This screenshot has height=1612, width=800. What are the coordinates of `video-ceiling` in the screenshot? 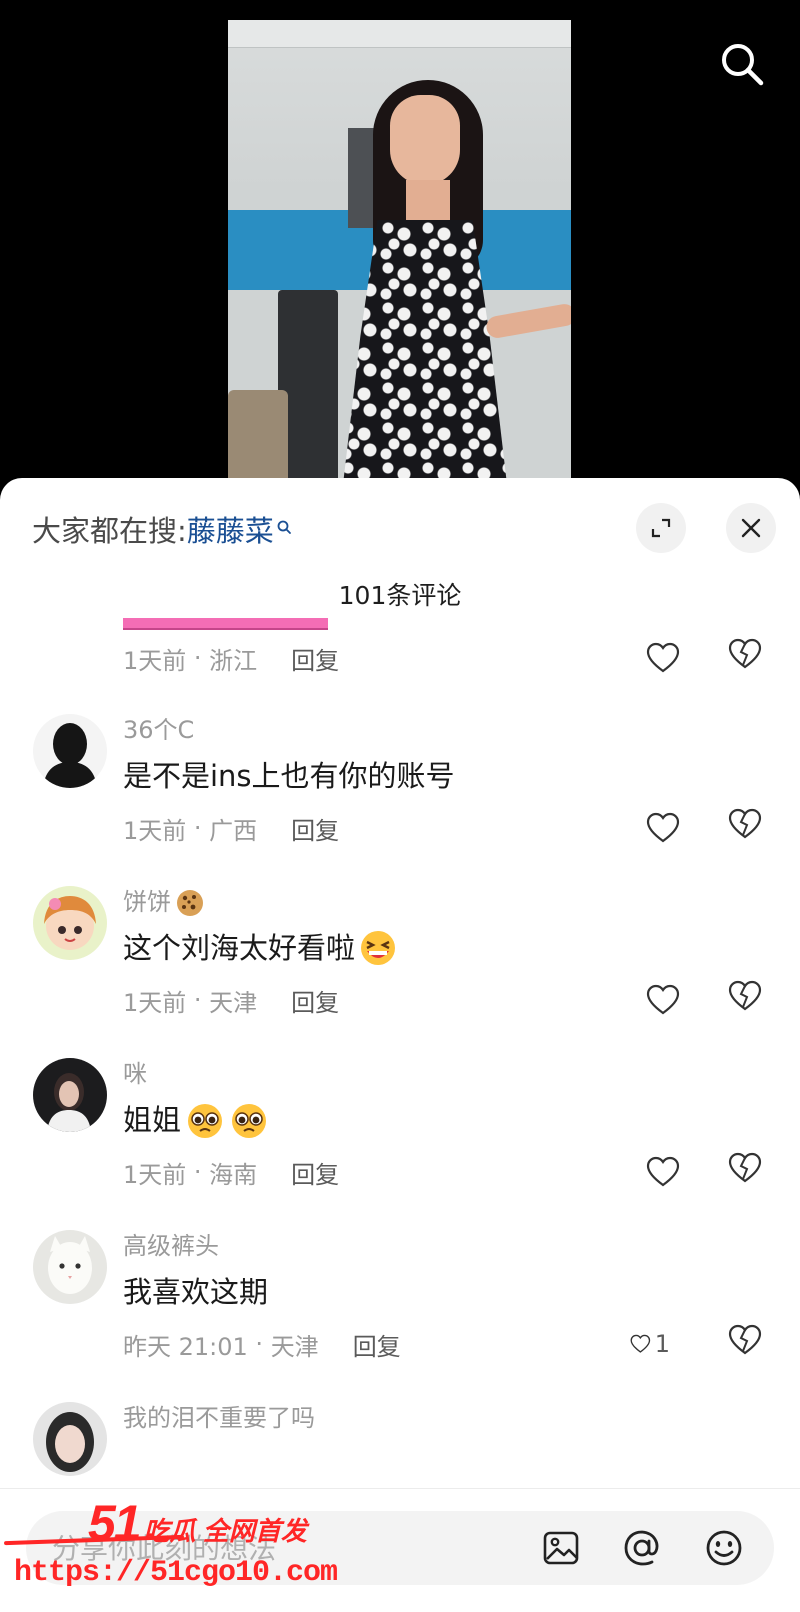 It's located at (399, 34).